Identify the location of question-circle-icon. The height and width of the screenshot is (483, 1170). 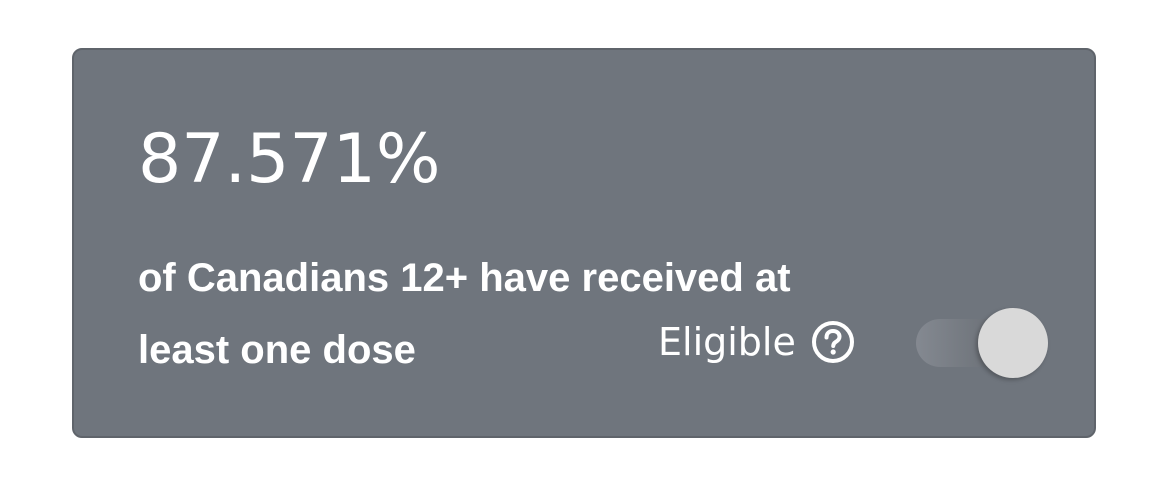
(833, 342).